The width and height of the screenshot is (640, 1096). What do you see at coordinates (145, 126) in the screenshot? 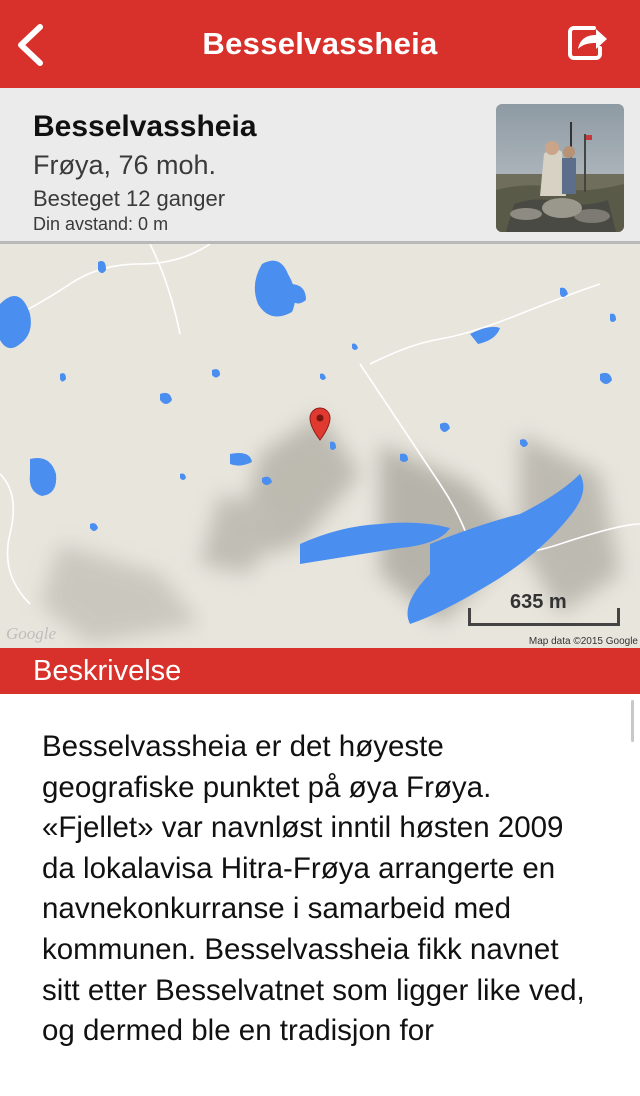
I see `peak-name: Besselvassheia` at bounding box center [145, 126].